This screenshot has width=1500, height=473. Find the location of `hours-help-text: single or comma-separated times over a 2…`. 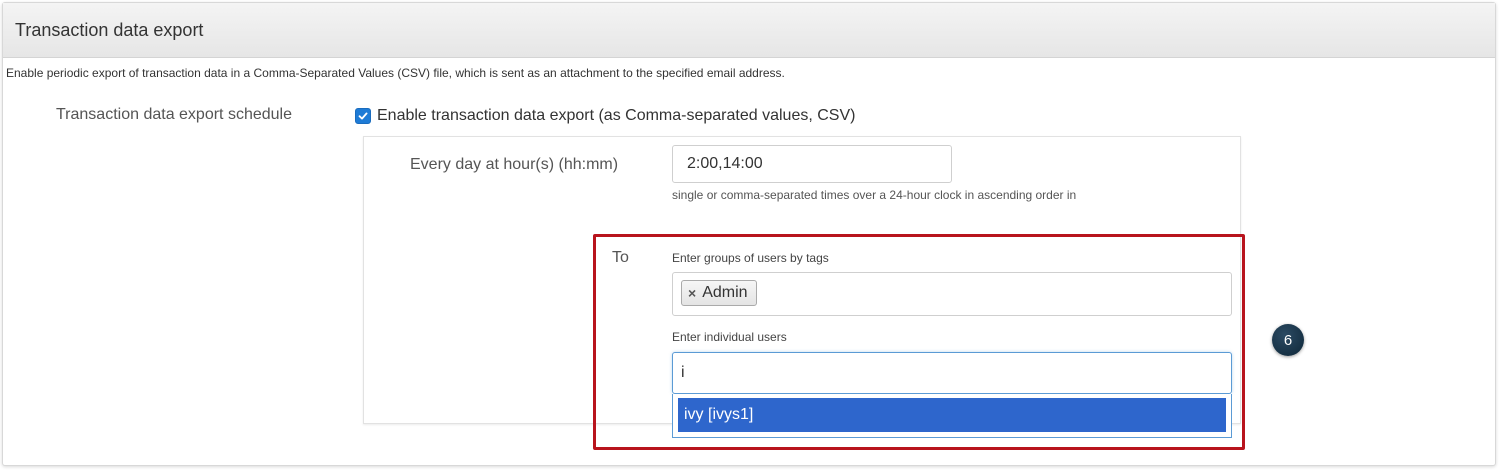

hours-help-text: single or comma-separated times over a 2… is located at coordinates (874, 195).